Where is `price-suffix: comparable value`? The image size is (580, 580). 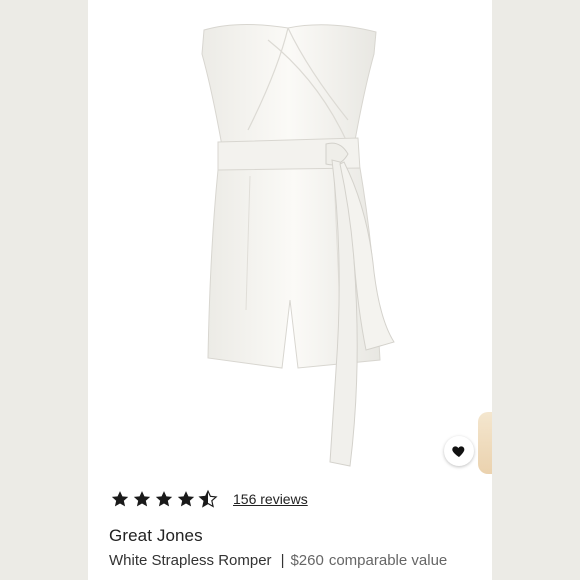
price-suffix: comparable value is located at coordinates (388, 560).